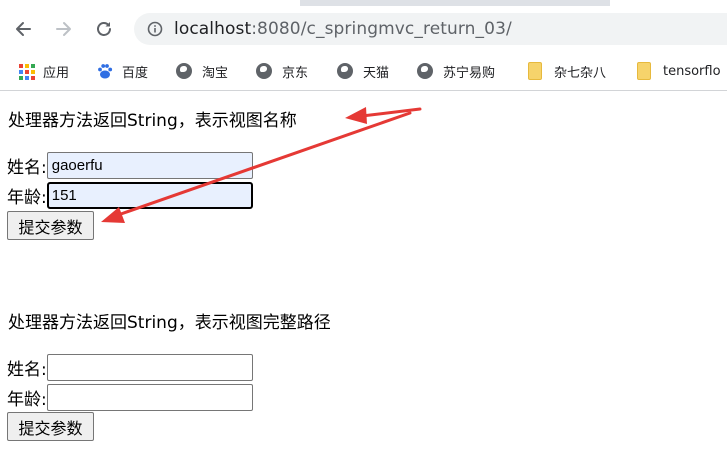 This screenshot has width=727, height=466. I want to click on baidu-paw-icon, so click(105, 71).